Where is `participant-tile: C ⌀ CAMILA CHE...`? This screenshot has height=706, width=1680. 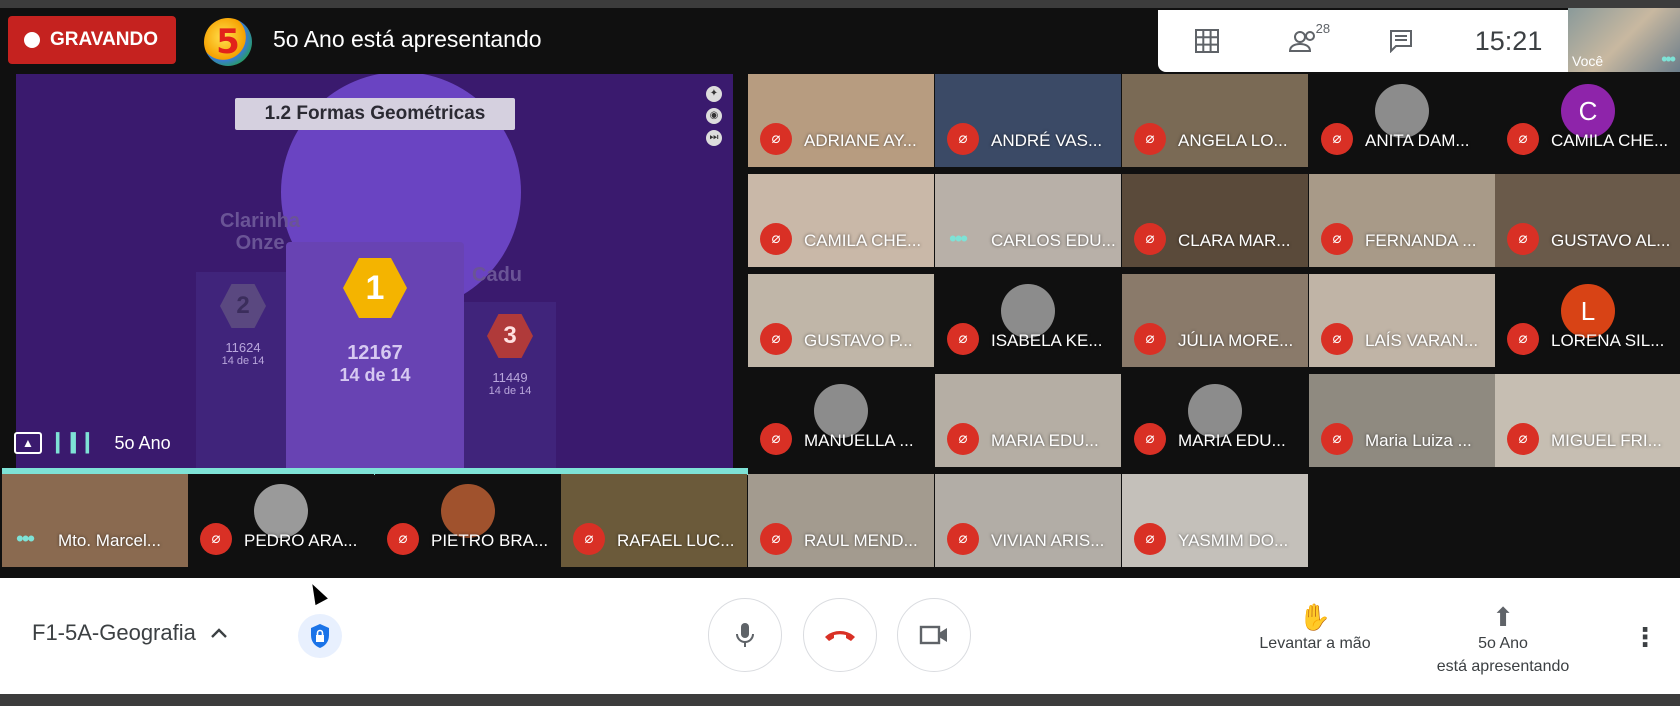
participant-tile: C ⌀ CAMILA CHE... is located at coordinates (1587, 120).